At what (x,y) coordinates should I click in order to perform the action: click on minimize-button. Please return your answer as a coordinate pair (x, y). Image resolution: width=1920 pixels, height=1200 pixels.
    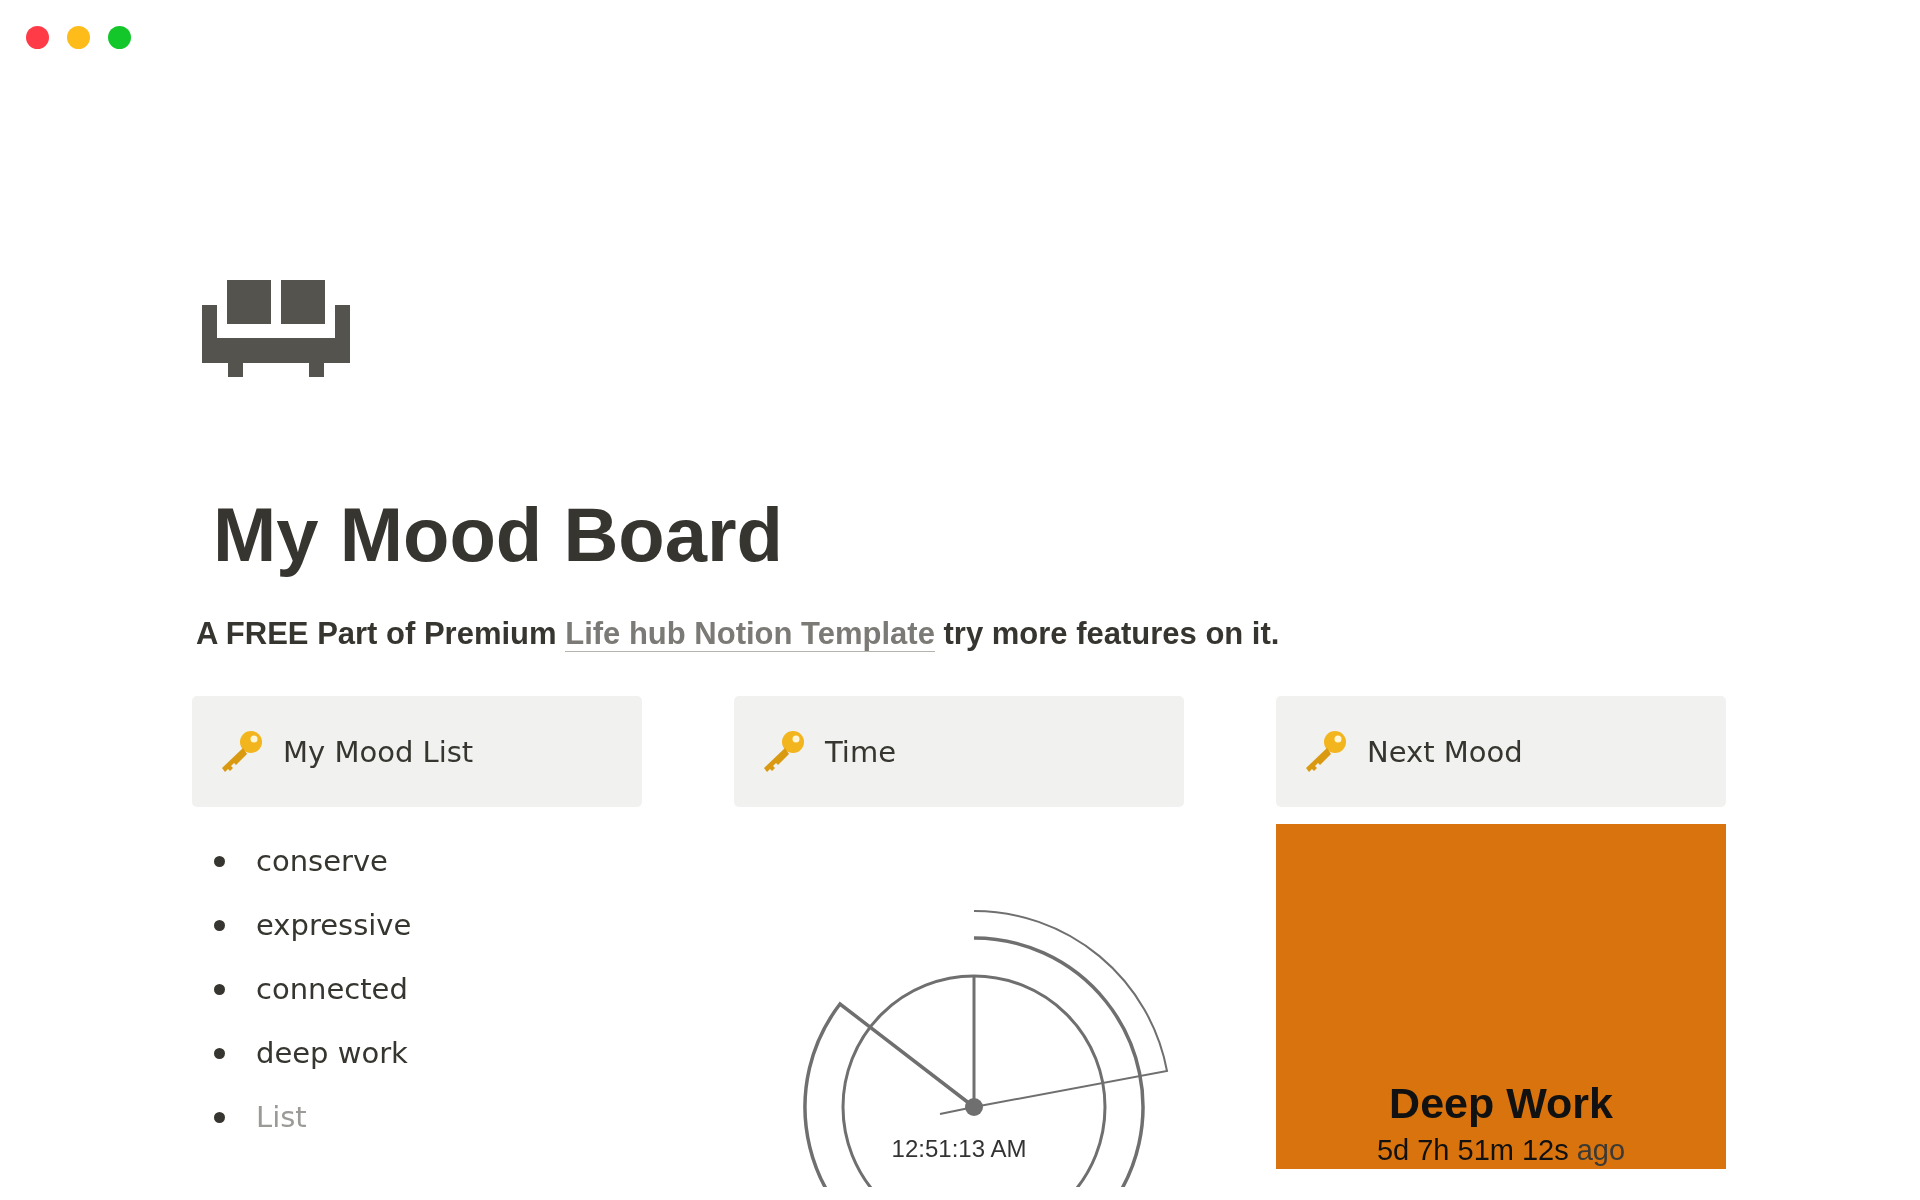
    Looking at the image, I should click on (78, 37).